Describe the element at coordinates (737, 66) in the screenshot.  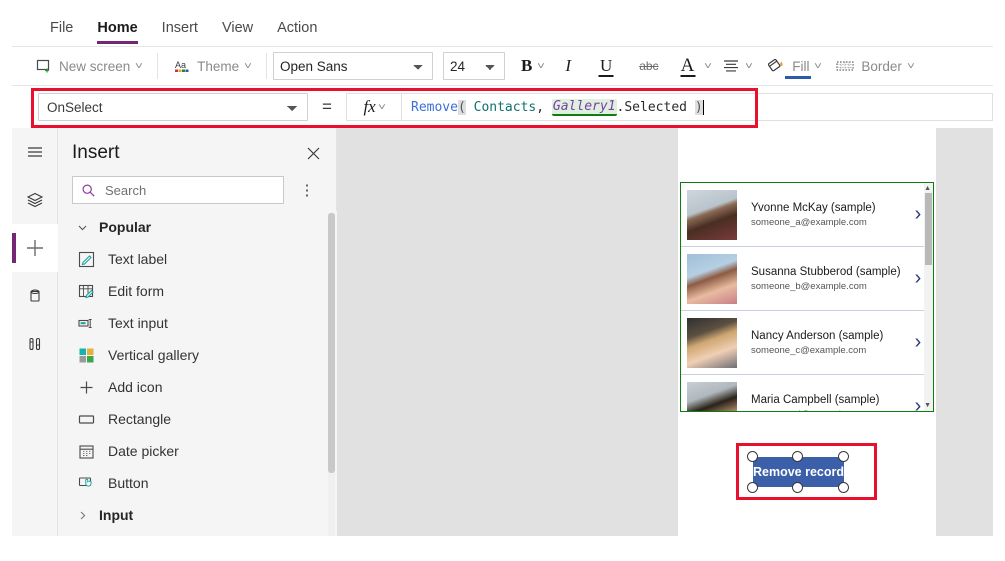
I see `align-button: ˅` at that location.